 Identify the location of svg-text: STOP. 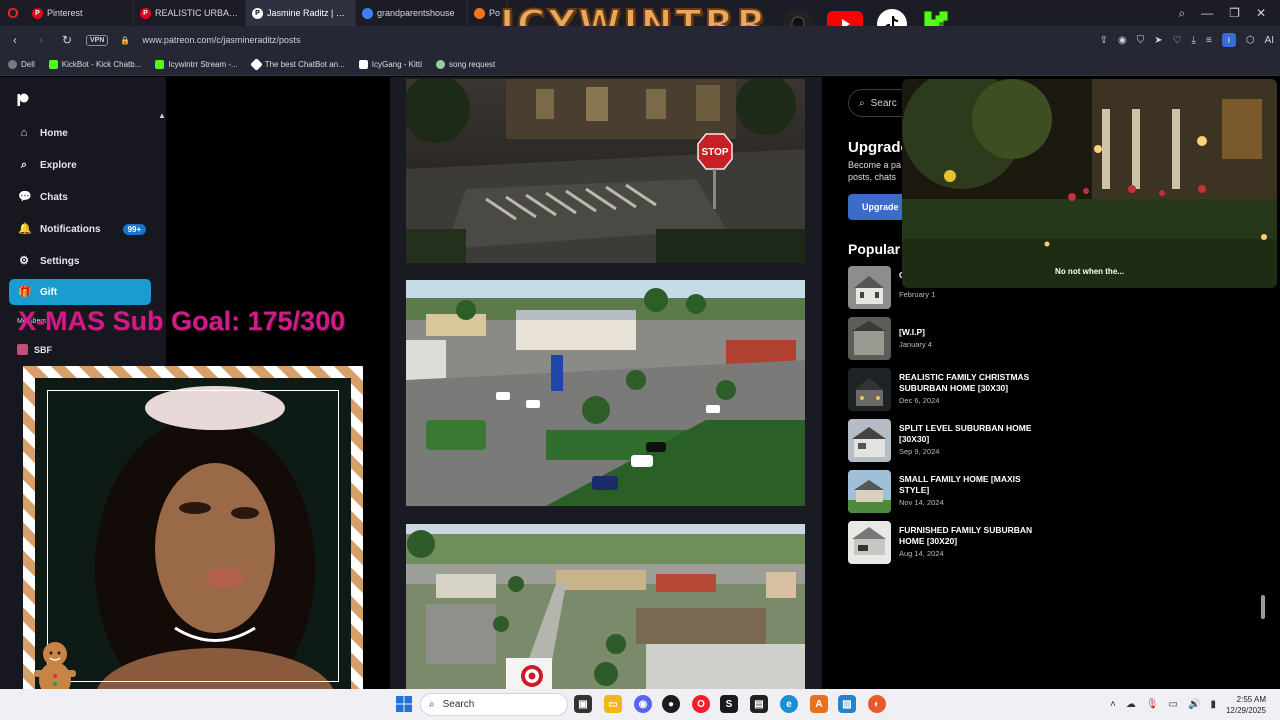
(714, 152).